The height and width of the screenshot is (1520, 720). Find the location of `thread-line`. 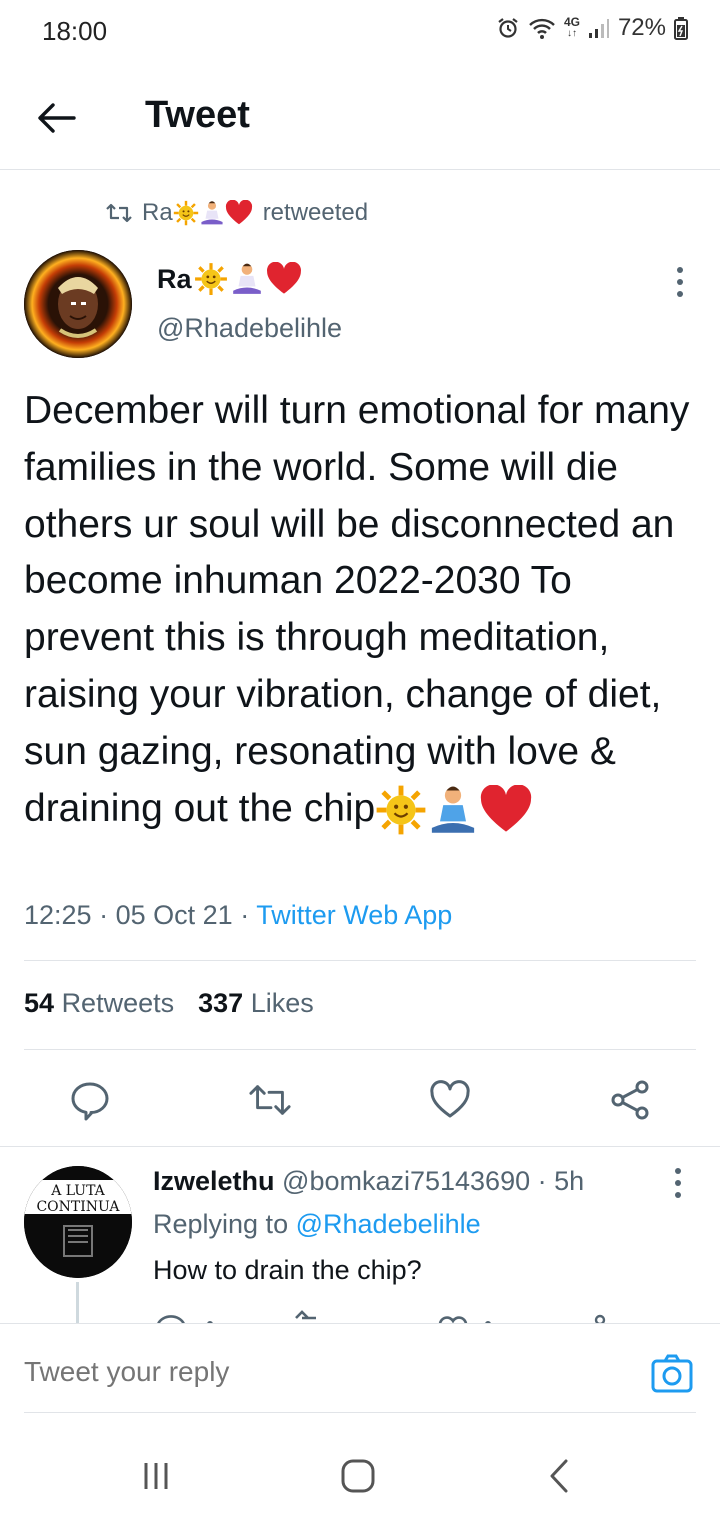

thread-line is located at coordinates (77, 1303).